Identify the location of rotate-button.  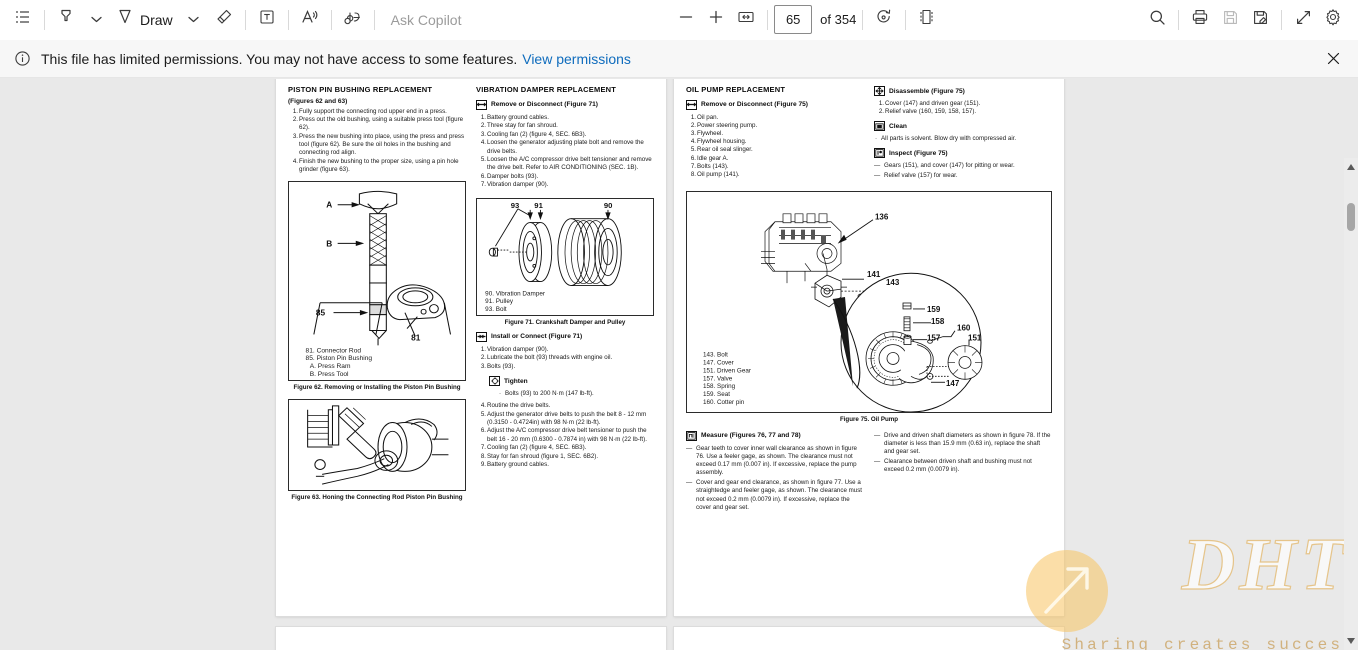
(884, 20).